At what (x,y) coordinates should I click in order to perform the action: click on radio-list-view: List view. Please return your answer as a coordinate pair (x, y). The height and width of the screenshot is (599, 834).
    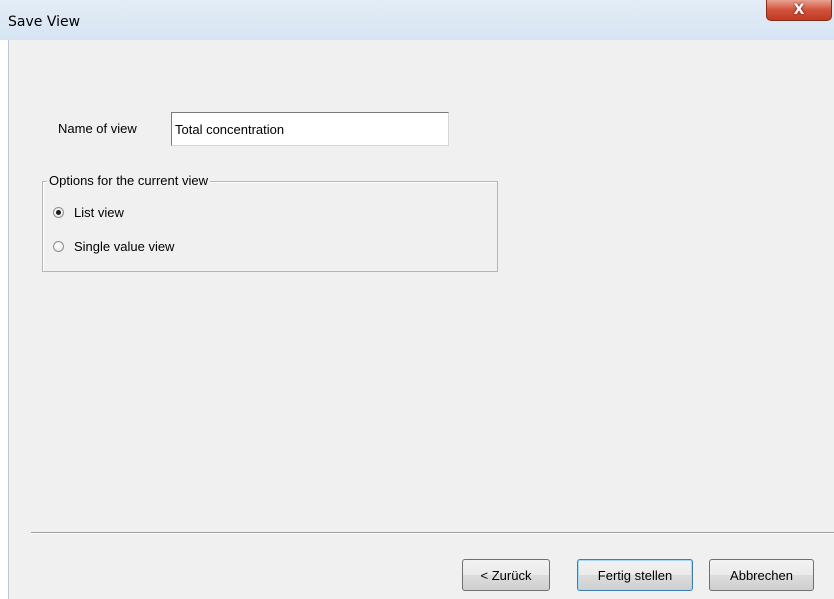
    Looking at the image, I should click on (88, 212).